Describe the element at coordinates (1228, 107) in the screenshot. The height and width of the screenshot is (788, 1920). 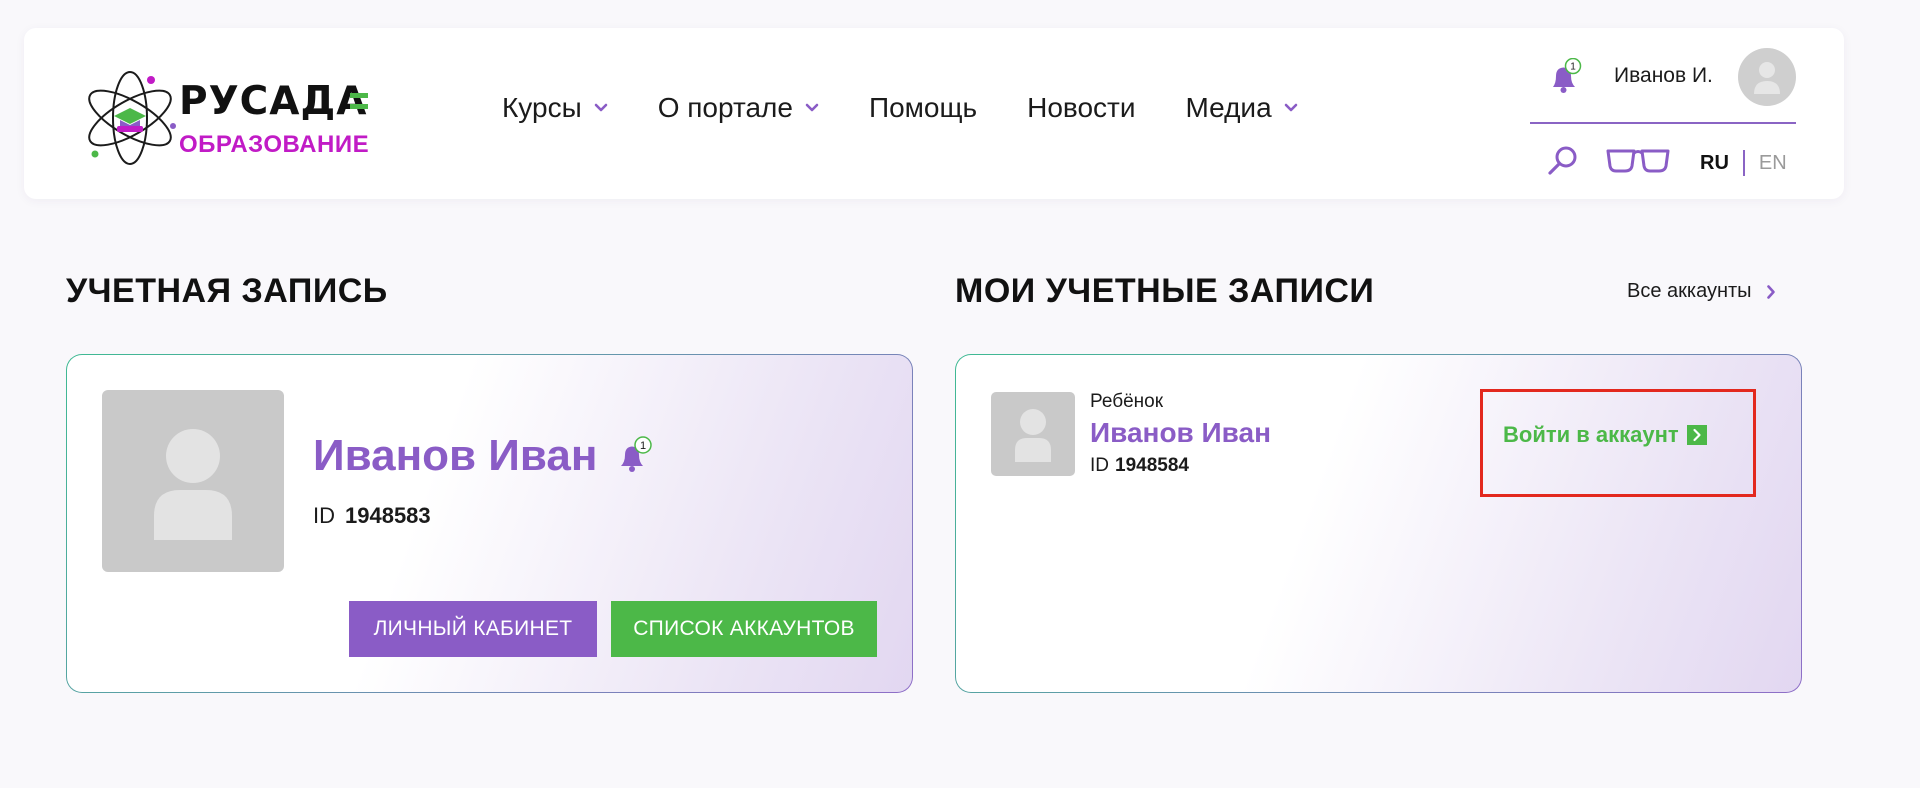
I see `nav-label: Медиа` at that location.